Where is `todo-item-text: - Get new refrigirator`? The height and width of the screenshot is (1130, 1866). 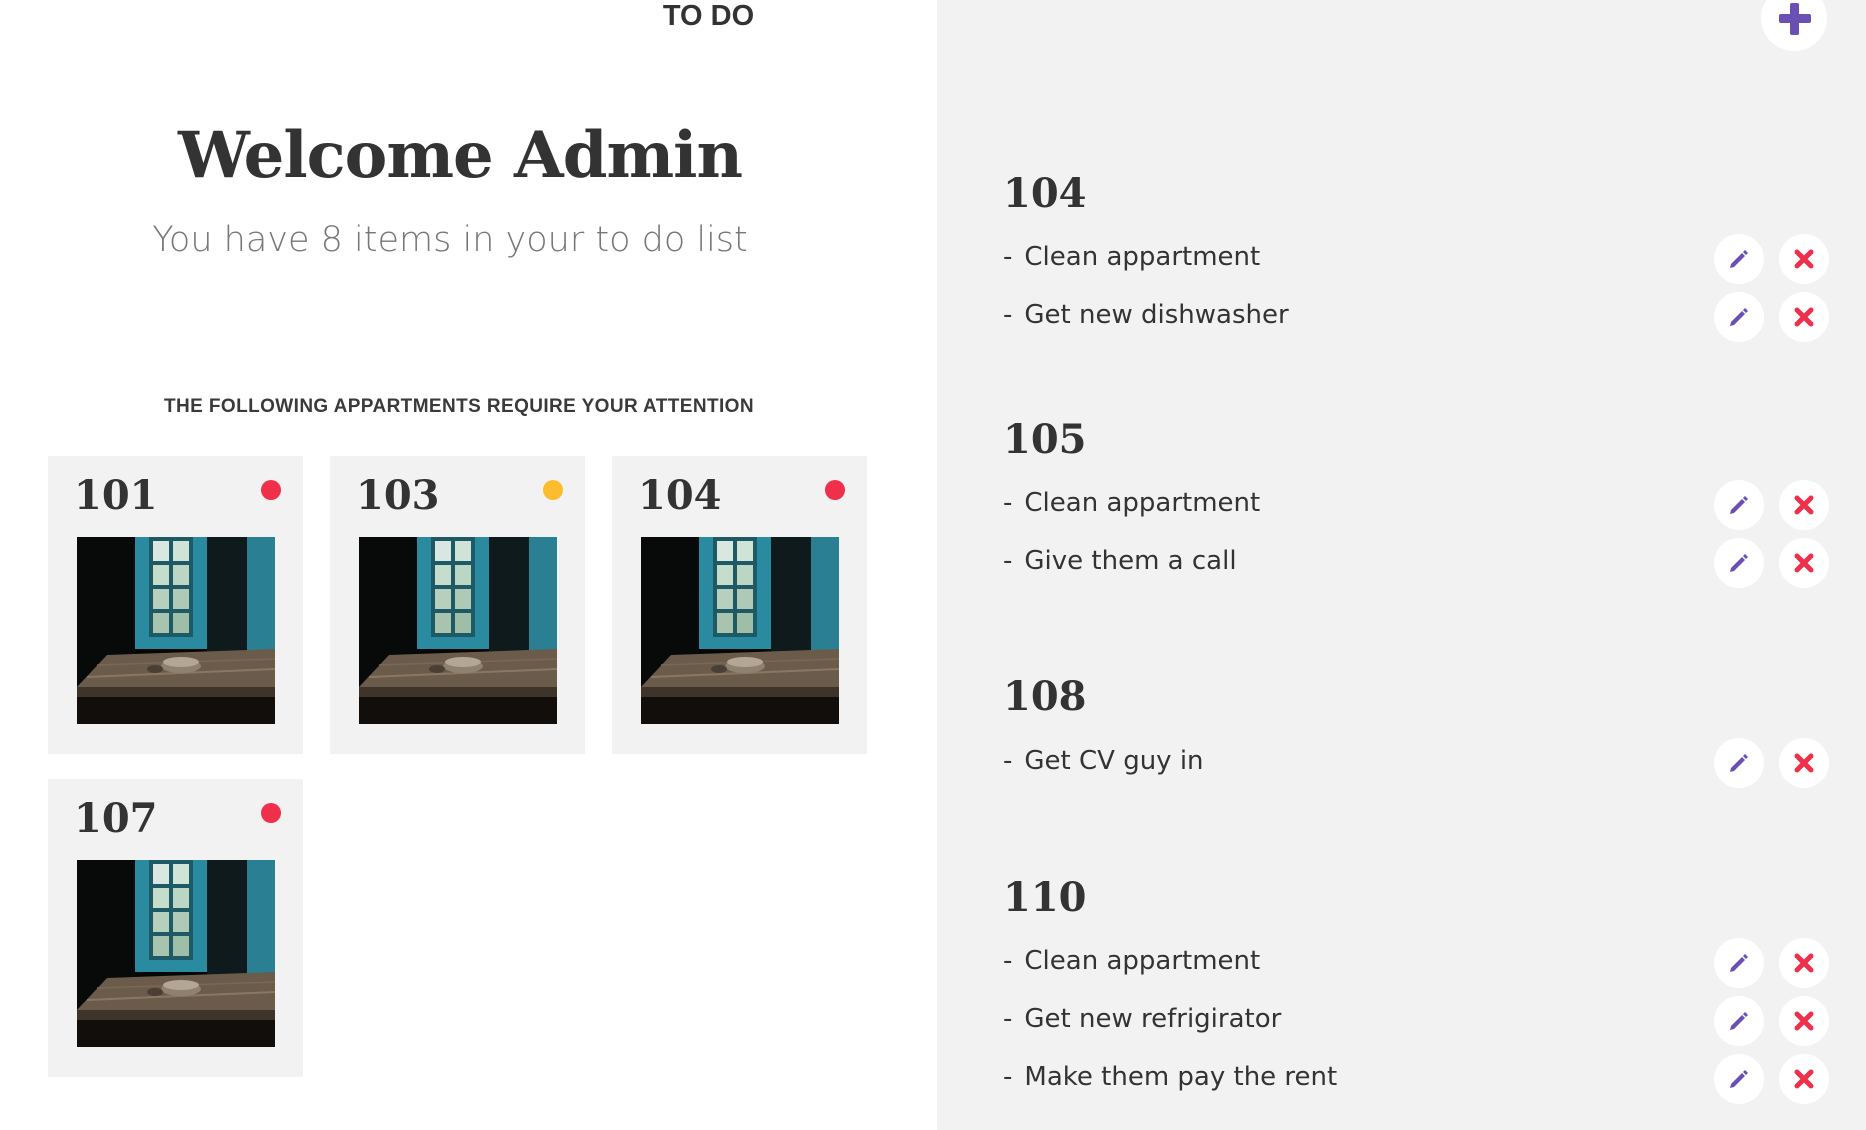 todo-item-text: - Get new refrigirator is located at coordinates (1142, 1019).